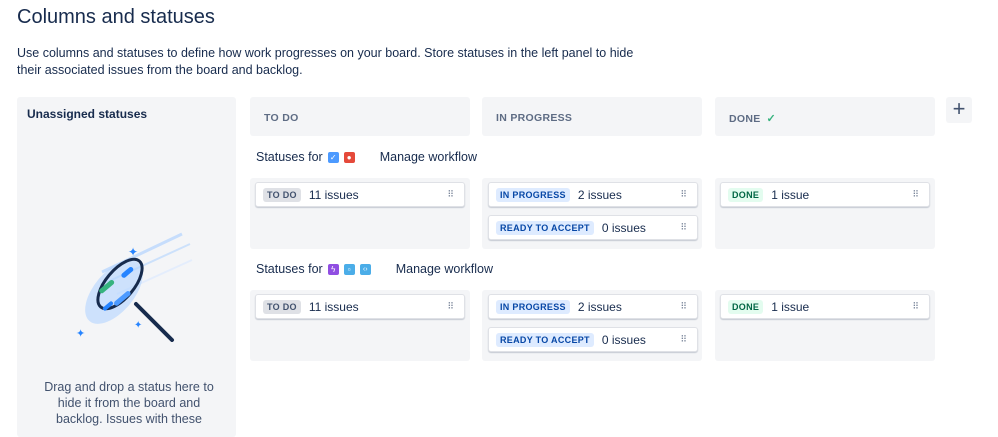 This screenshot has height=437, width=998. Describe the element at coordinates (333, 269) in the screenshot. I see `epic-type-icon: ϟ` at that location.